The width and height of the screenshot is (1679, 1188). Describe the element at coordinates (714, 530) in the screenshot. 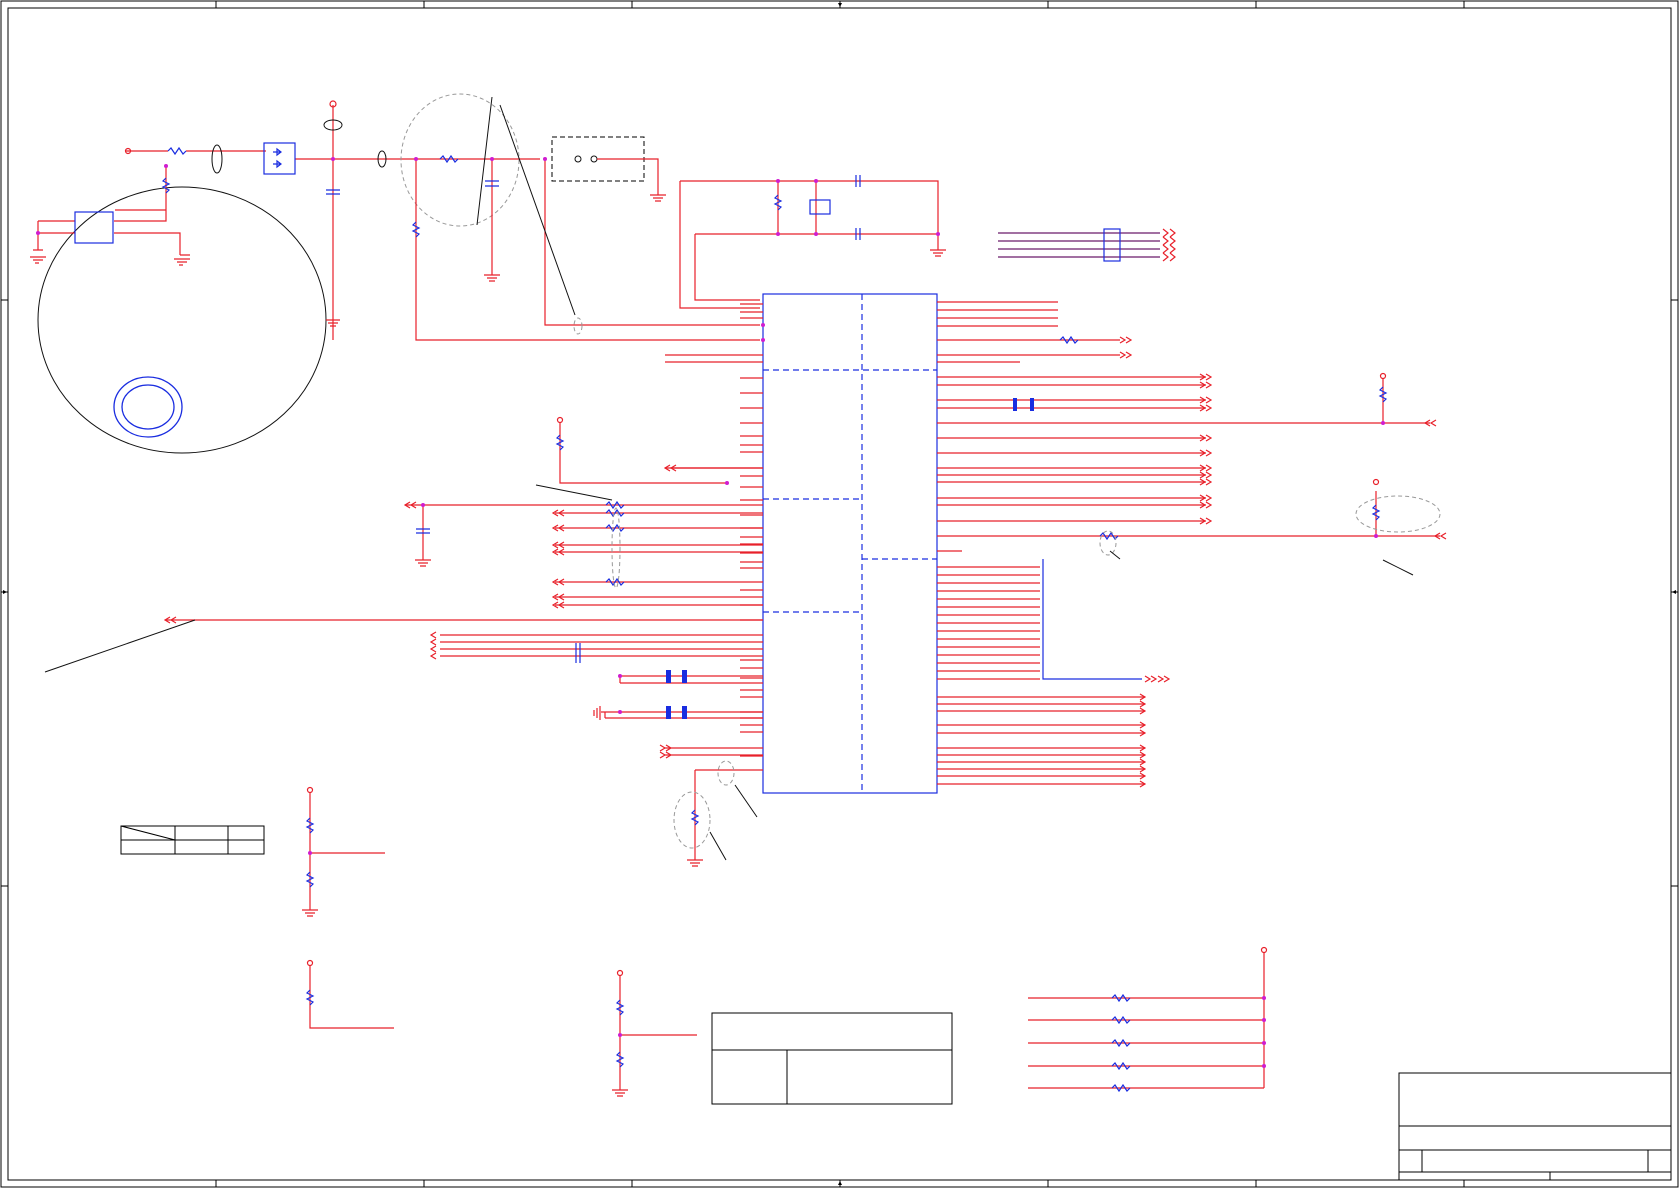

I see `ic-left-pins` at that location.